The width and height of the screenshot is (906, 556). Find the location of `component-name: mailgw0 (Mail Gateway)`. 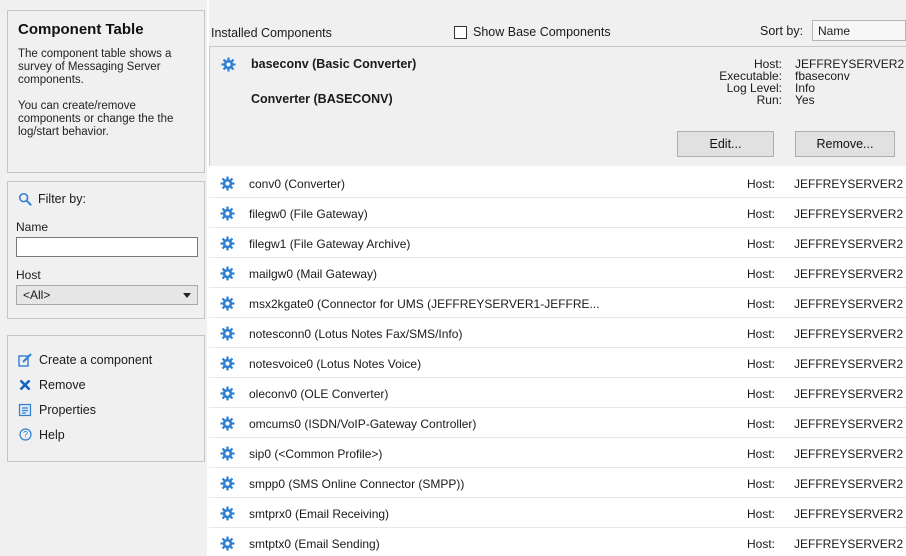

component-name: mailgw0 (Mail Gateway) is located at coordinates (313, 274).